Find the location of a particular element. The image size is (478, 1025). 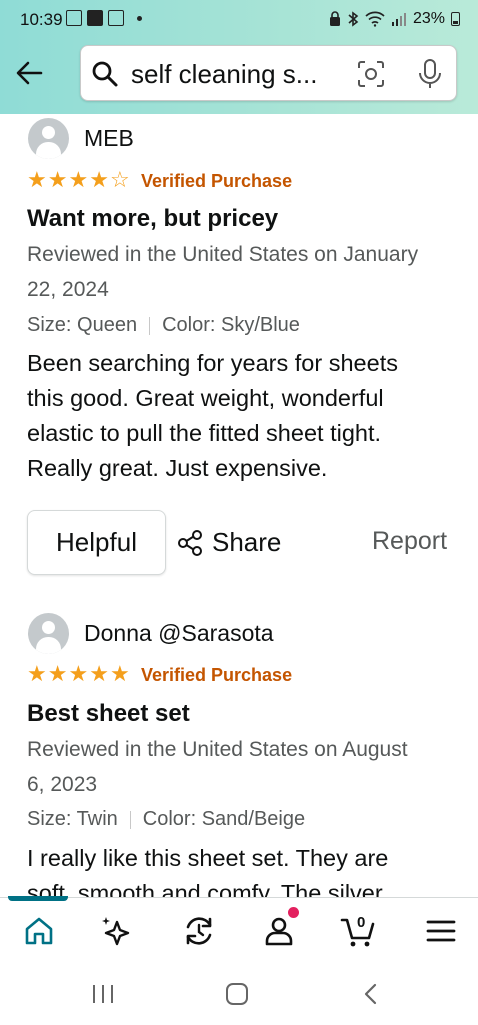

variant-color: Color: Sky/Blue is located at coordinates (231, 325).